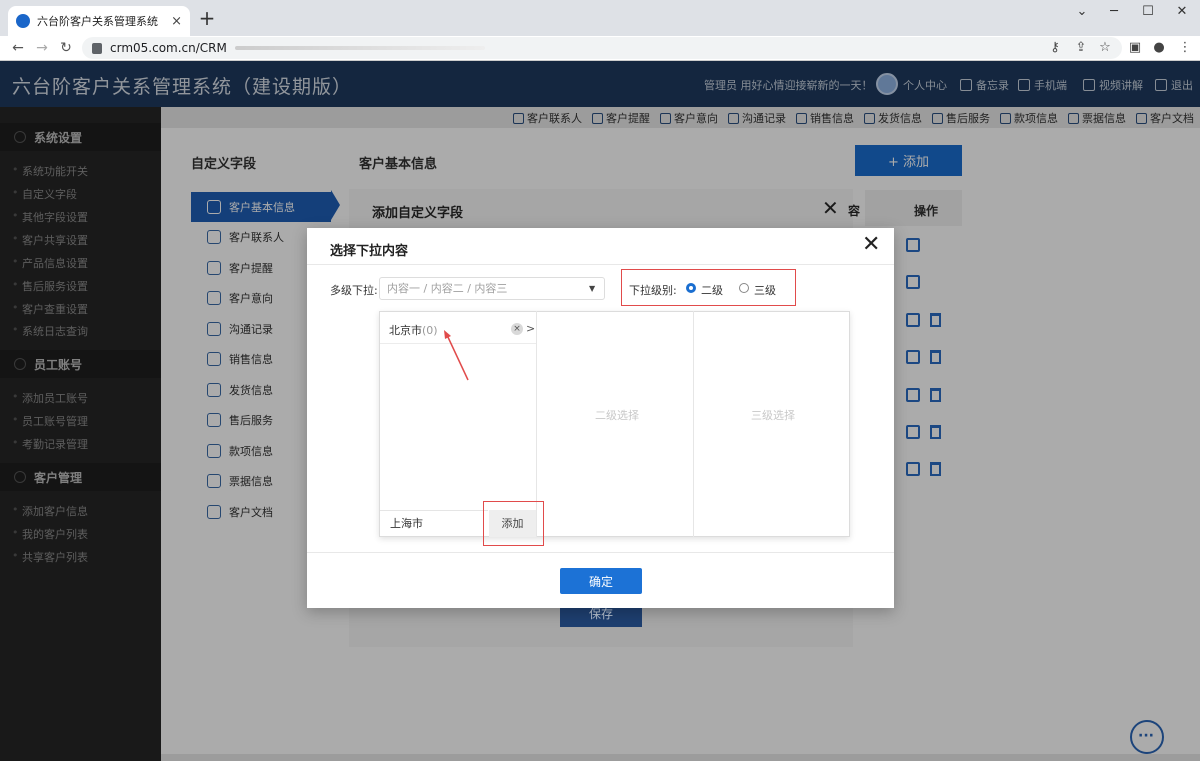 The image size is (1200, 761). What do you see at coordinates (1185, 48) in the screenshot?
I see `menu-icon: ⋮` at bounding box center [1185, 48].